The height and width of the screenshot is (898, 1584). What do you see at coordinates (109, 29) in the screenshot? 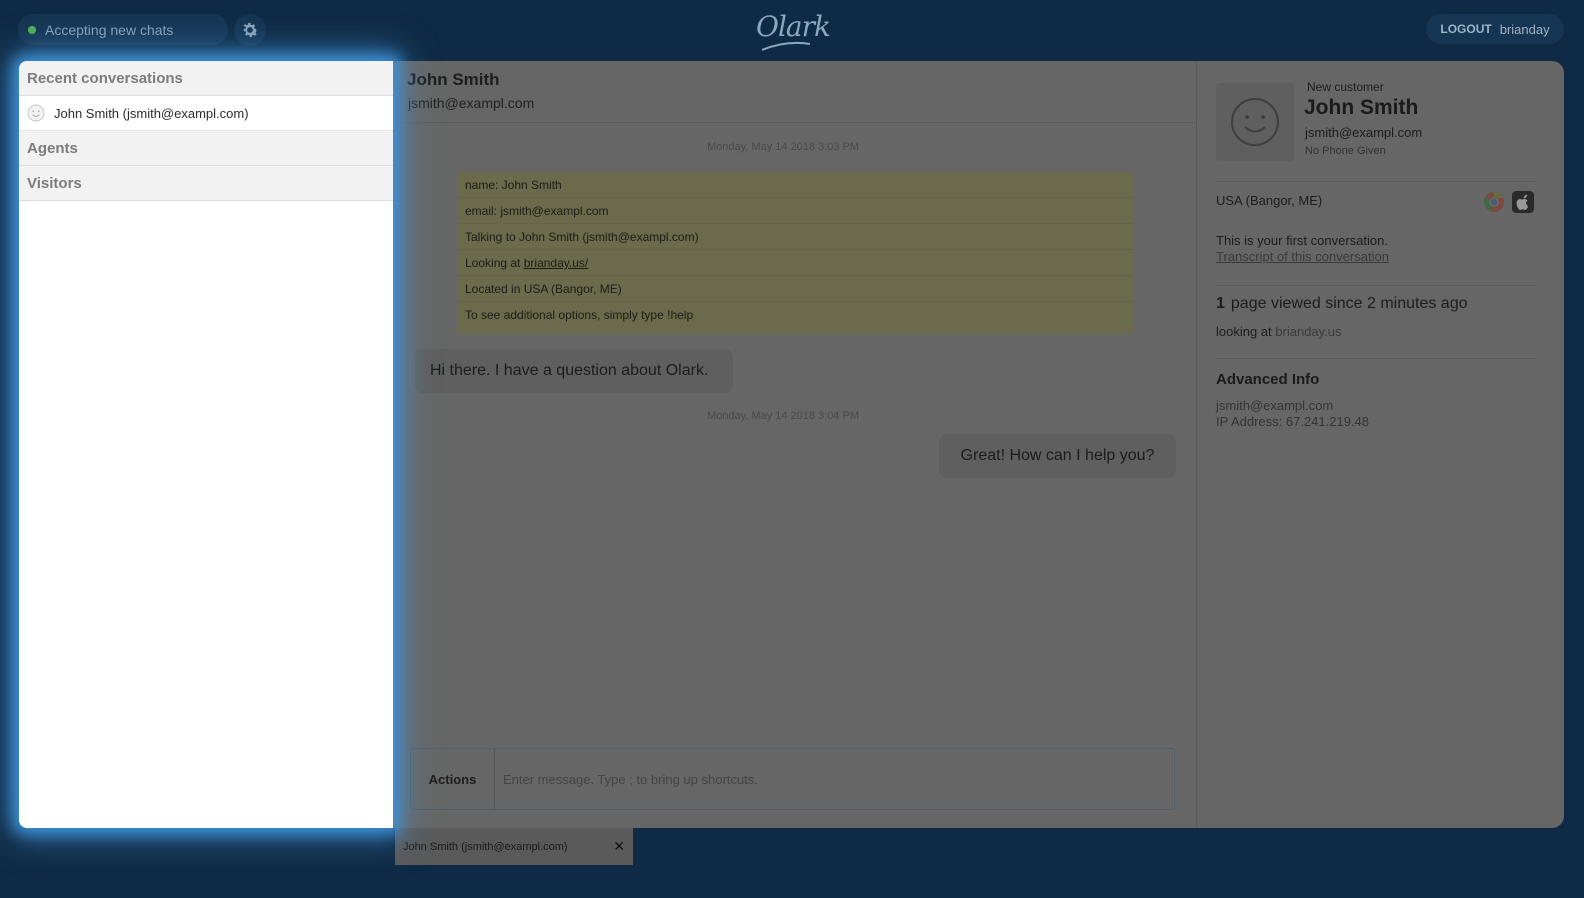
I see `status-label: Accepting new chats` at bounding box center [109, 29].